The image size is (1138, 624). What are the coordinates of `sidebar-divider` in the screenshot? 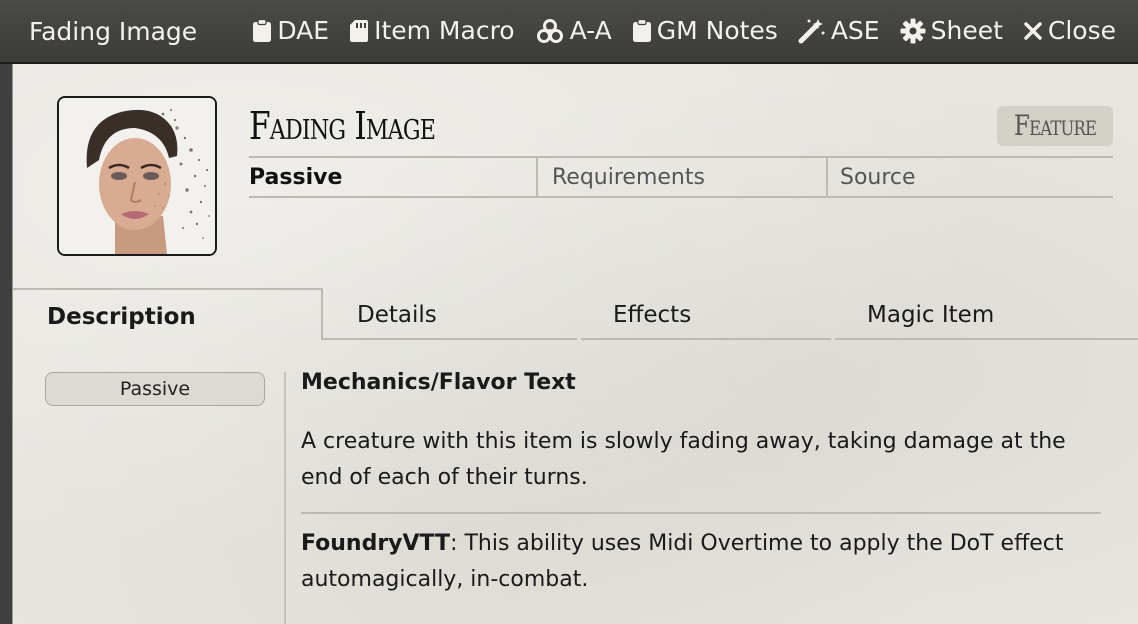 It's located at (285, 498).